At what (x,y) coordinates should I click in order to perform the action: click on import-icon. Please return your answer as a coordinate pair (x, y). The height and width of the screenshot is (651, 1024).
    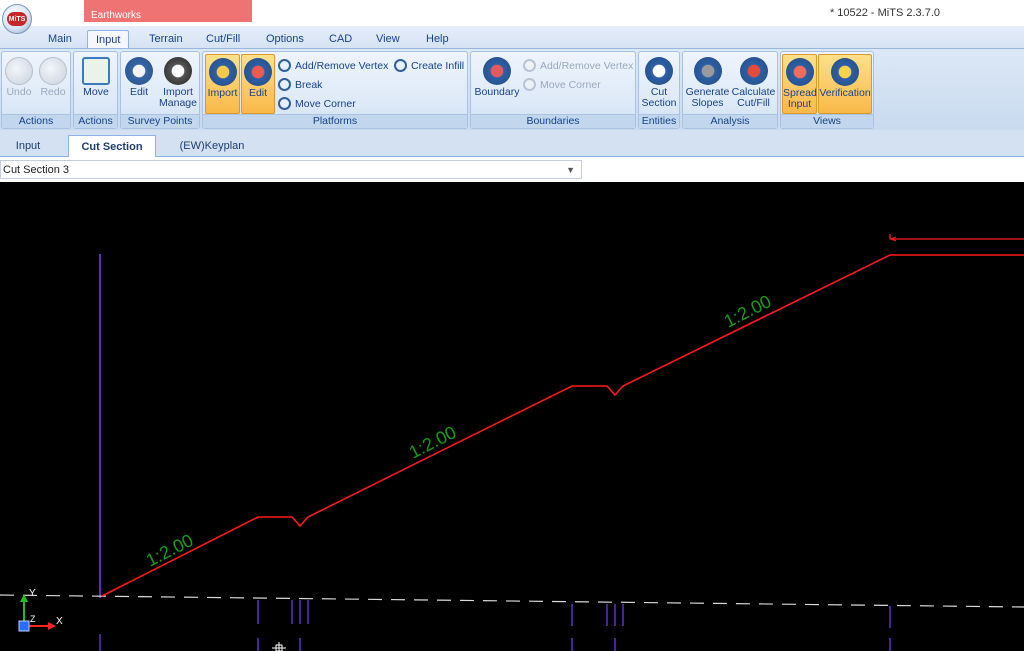
    Looking at the image, I should click on (222, 72).